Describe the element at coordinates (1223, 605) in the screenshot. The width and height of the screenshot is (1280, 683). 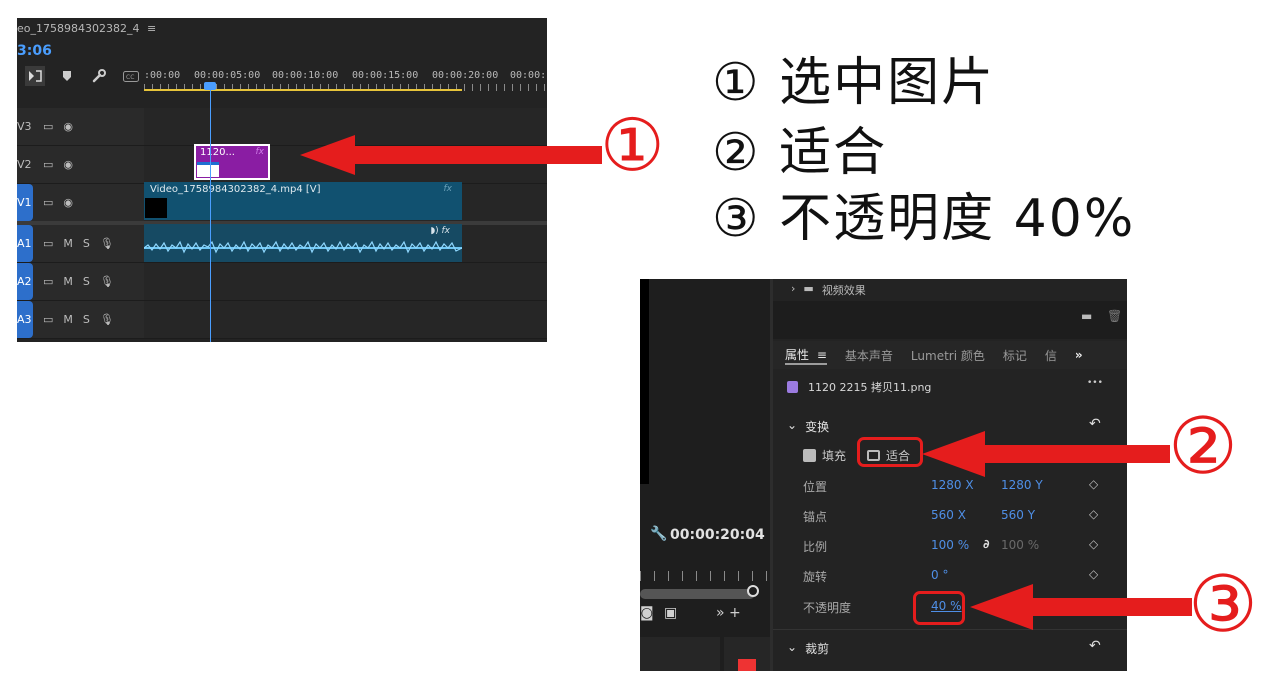
I see `callout-3: ③` at that location.